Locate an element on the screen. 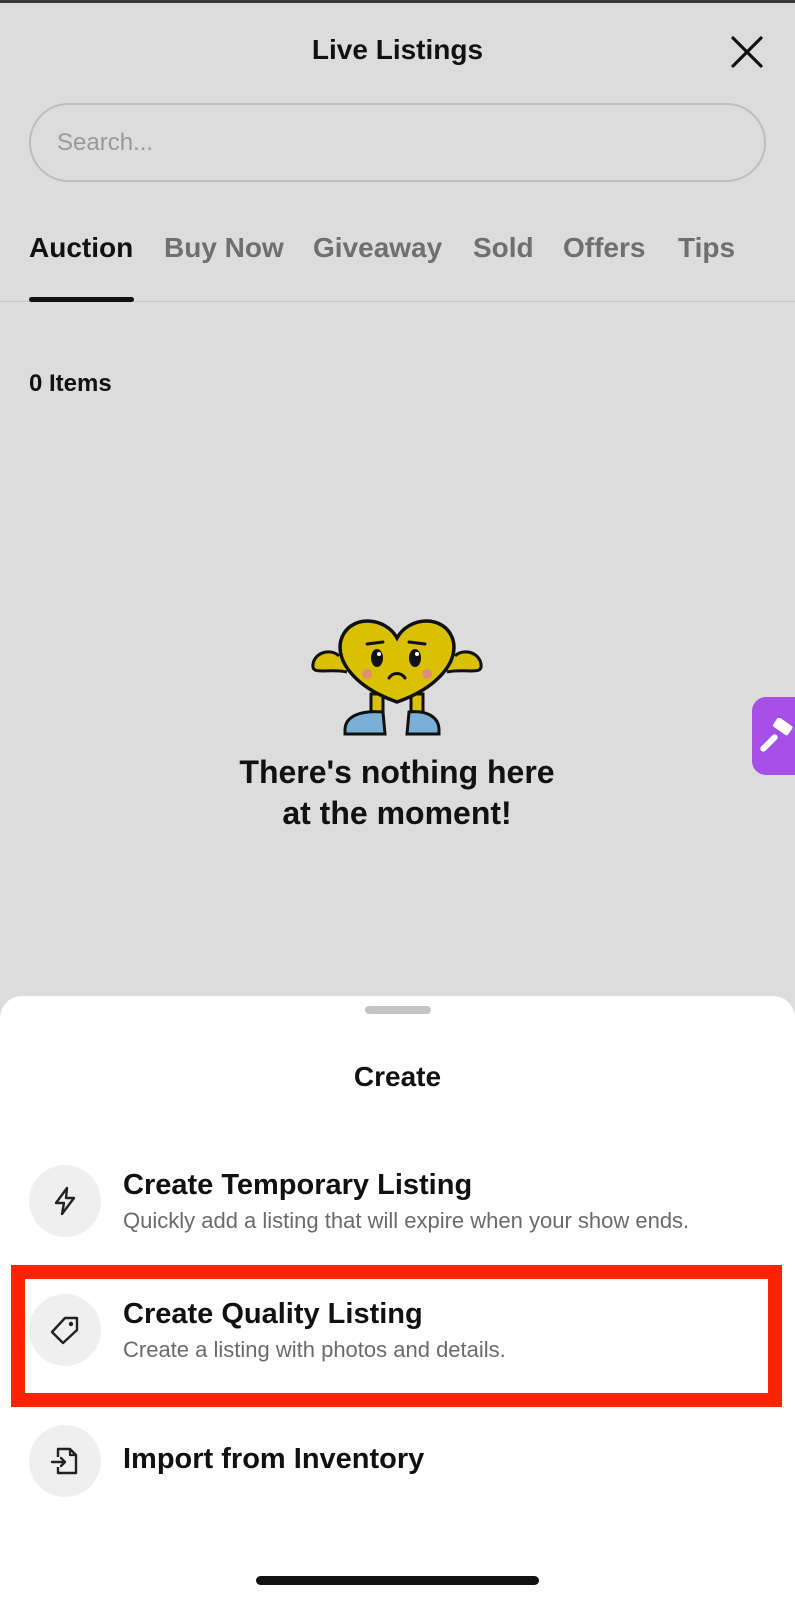 The width and height of the screenshot is (795, 1600). tab-auction: Auction is located at coordinates (81, 248).